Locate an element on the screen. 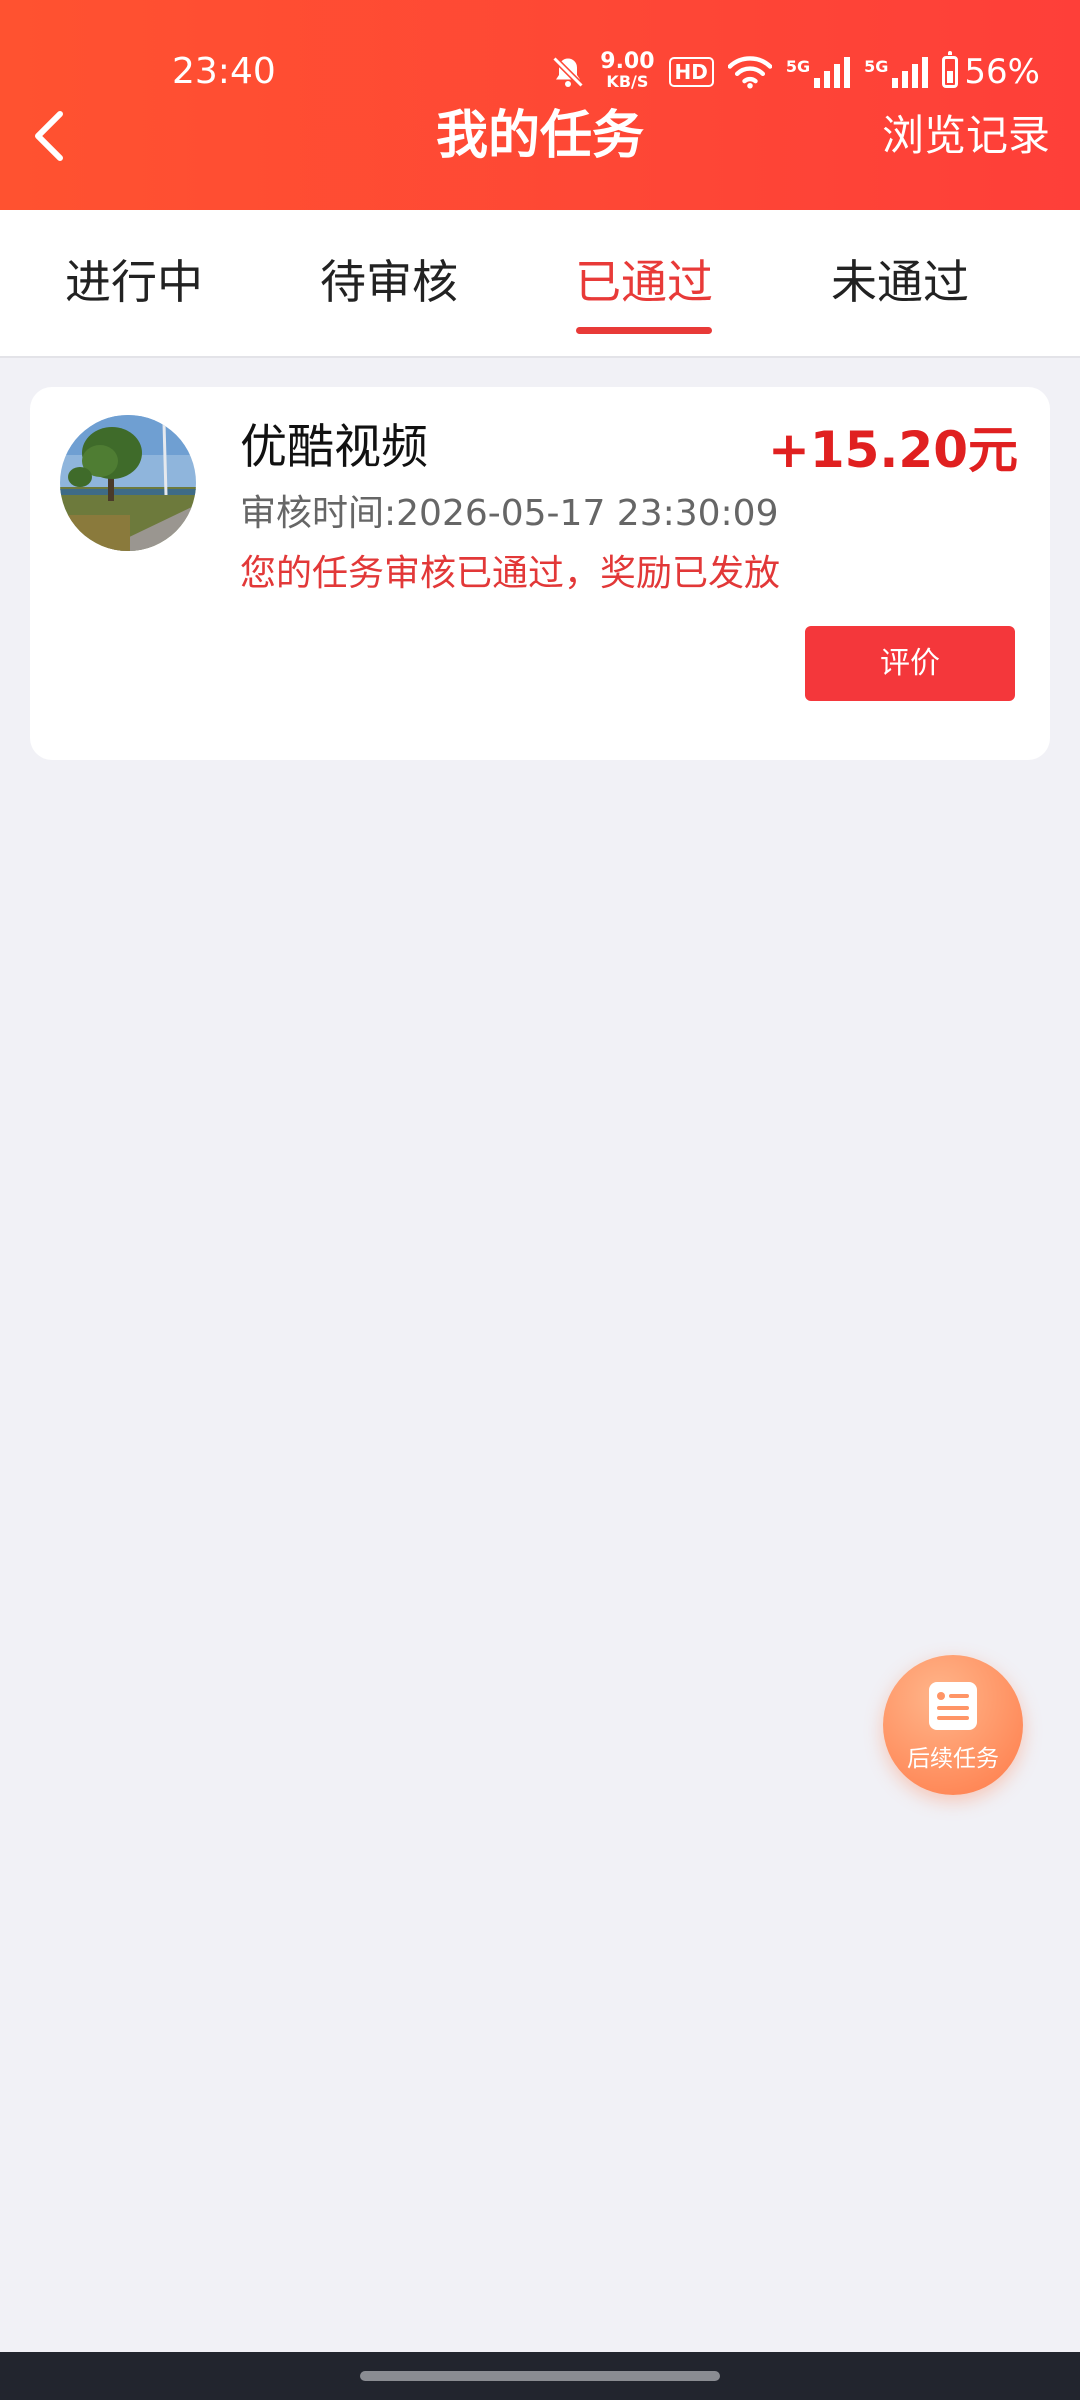 This screenshot has width=1080, height=2400. task-list-icon is located at coordinates (953, 1706).